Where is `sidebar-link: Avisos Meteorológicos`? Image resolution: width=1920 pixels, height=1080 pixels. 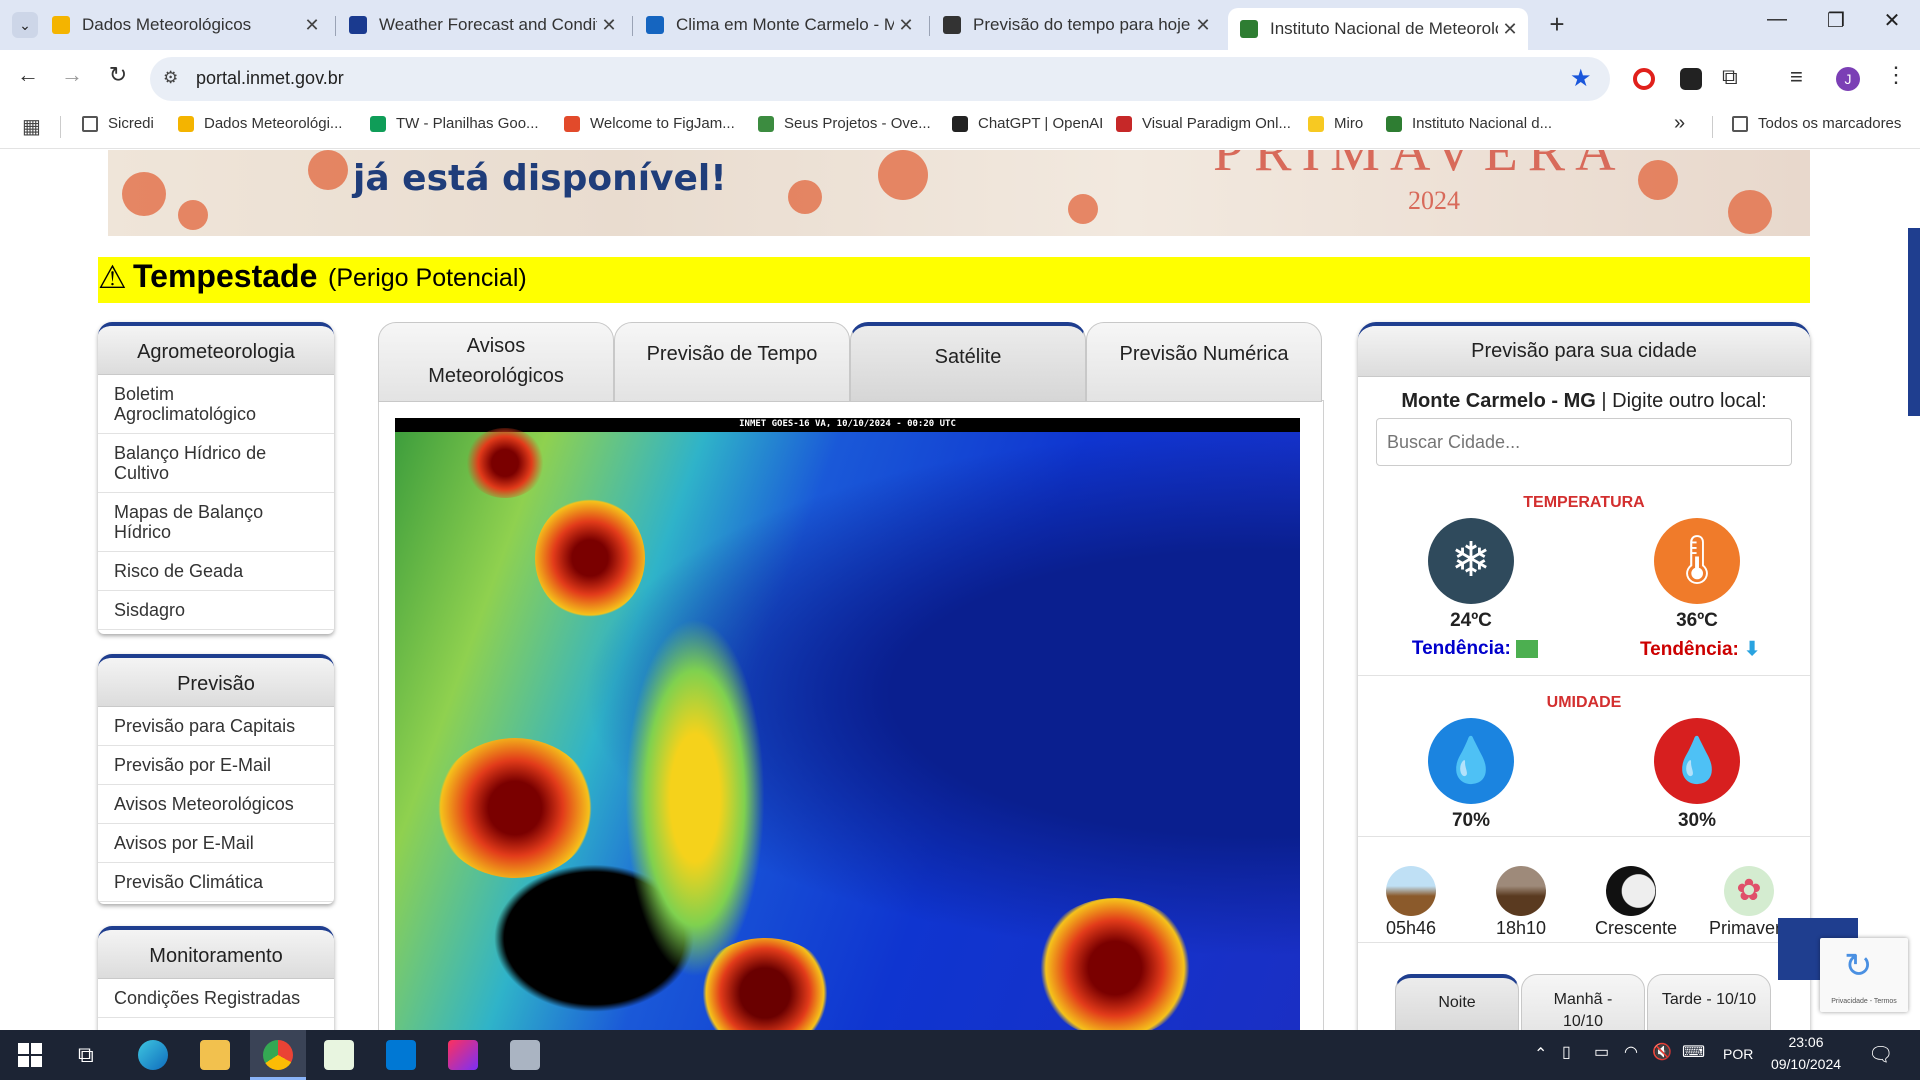 sidebar-link: Avisos Meteorológicos is located at coordinates (216, 804).